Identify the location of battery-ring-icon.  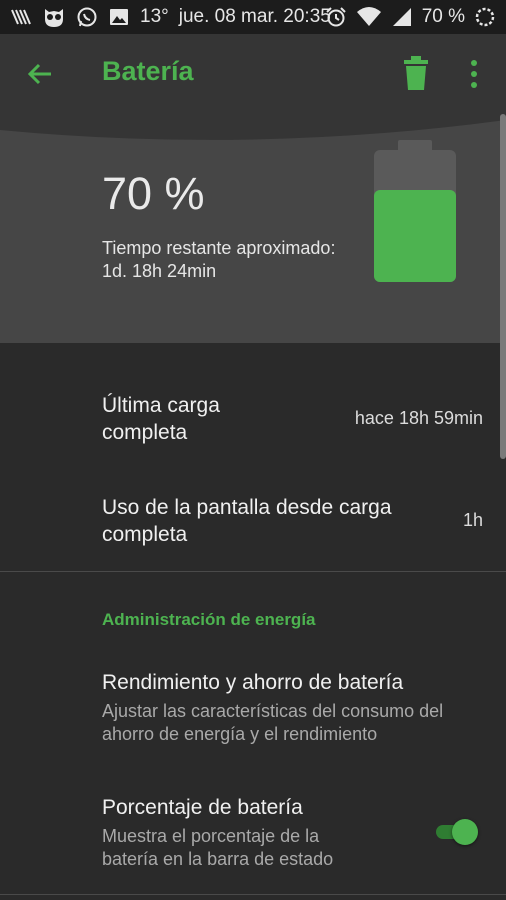
(485, 17).